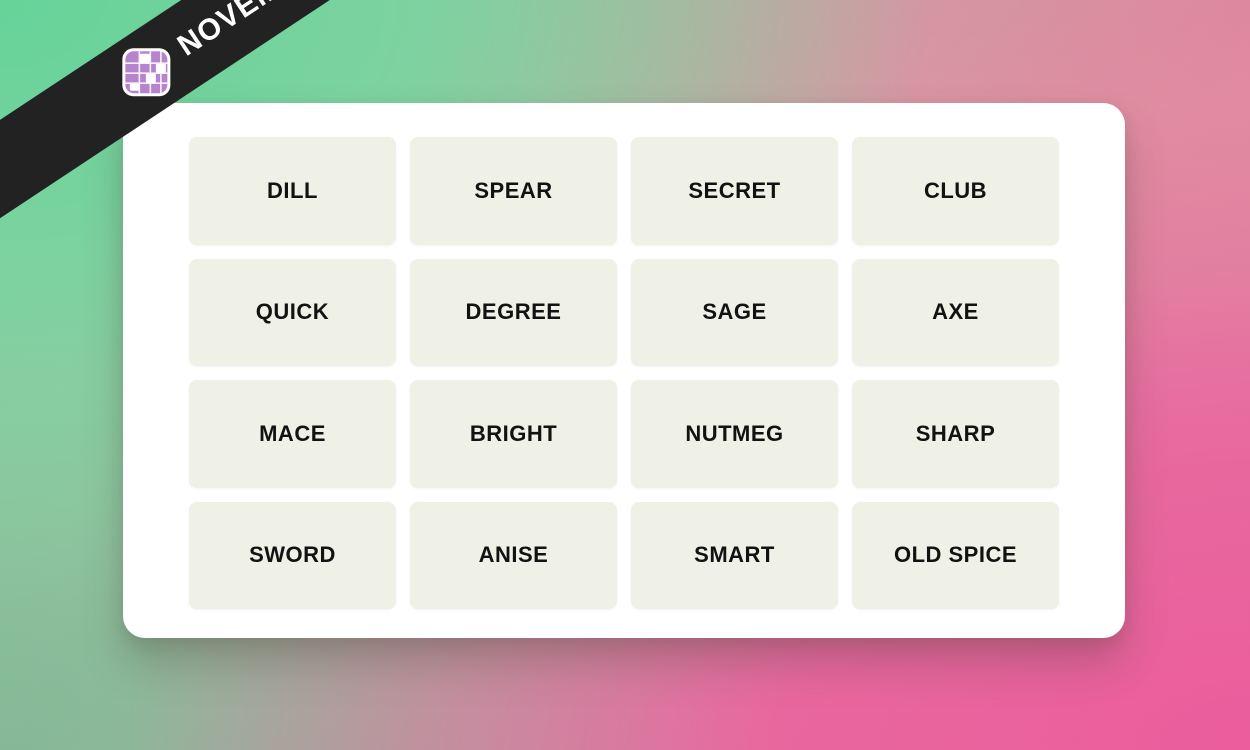 This screenshot has width=1250, height=750. I want to click on word-tile: OLD SPICE, so click(955, 555).